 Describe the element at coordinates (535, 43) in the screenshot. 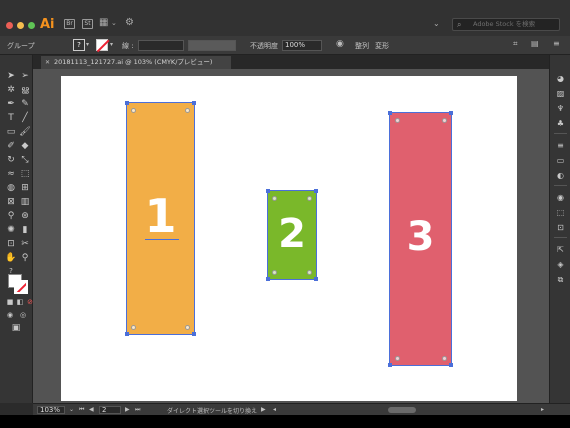

I see `panel-options-icon: ▤` at that location.